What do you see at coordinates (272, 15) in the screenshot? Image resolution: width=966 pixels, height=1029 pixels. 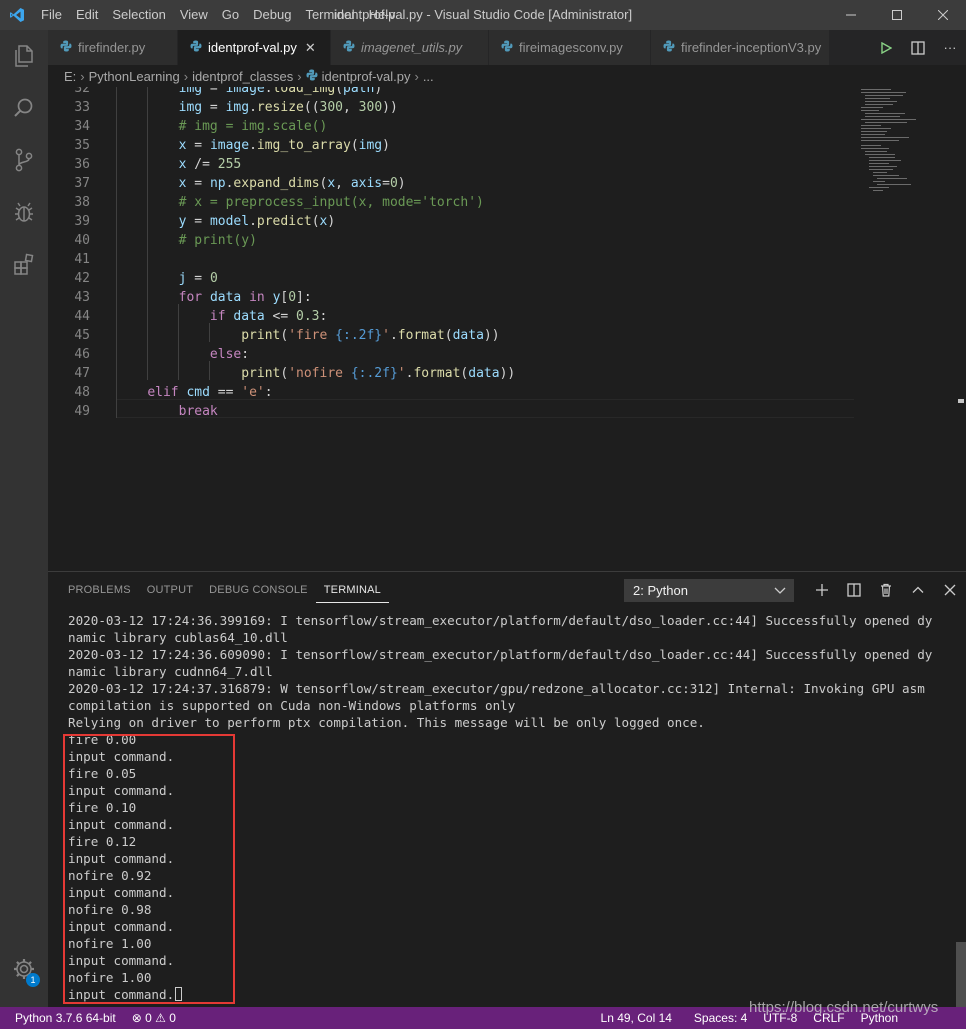 I see `menu-item-debug: Debug` at bounding box center [272, 15].